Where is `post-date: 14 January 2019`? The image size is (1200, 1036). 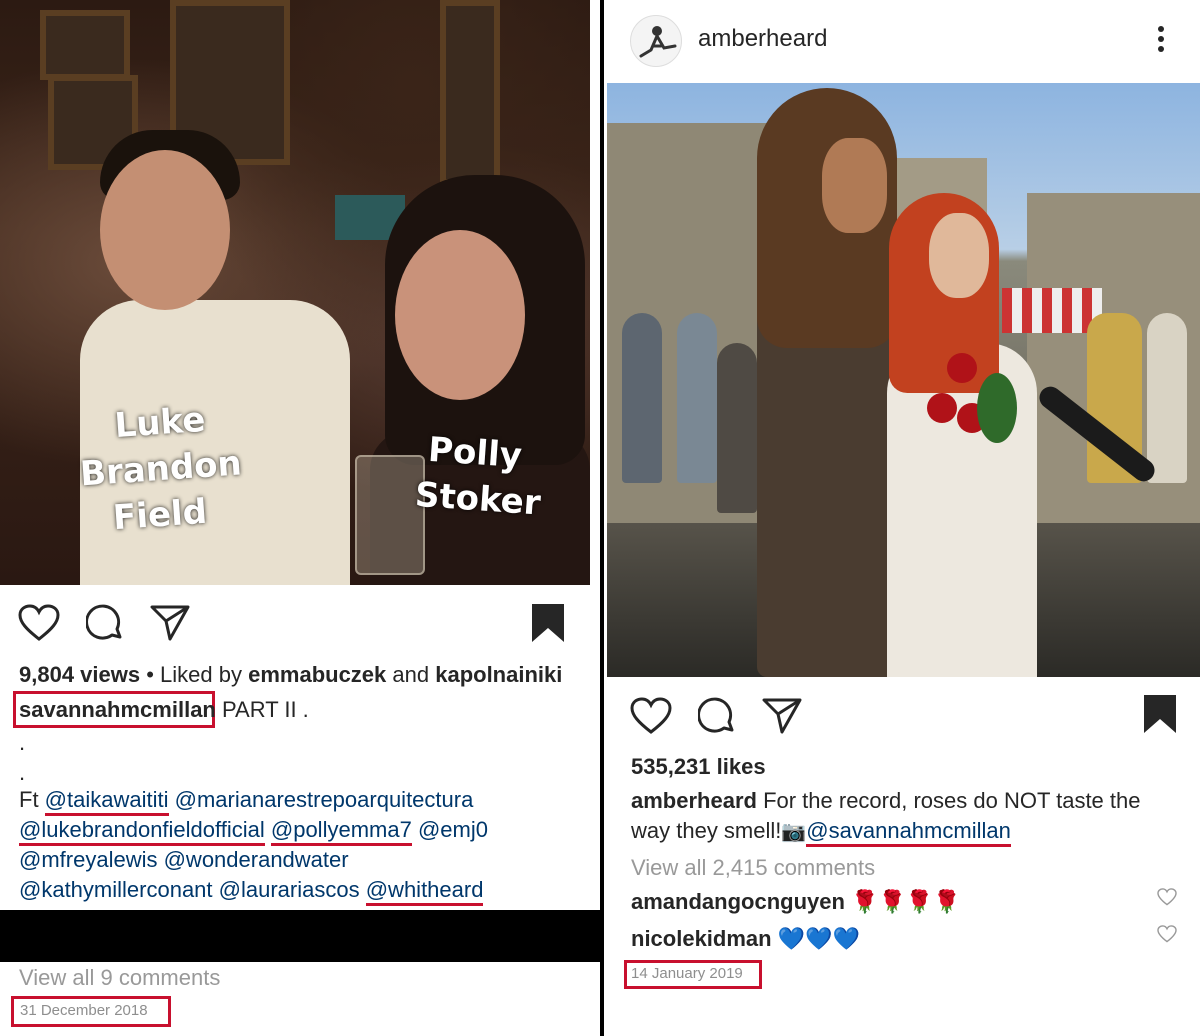
post-date: 14 January 2019 is located at coordinates (687, 973).